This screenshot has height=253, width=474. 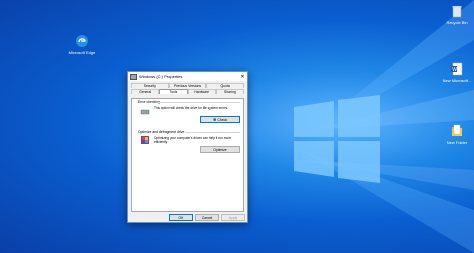 What do you see at coordinates (187, 85) in the screenshot?
I see `tab-previous-versions: Previous Versions` at bounding box center [187, 85].